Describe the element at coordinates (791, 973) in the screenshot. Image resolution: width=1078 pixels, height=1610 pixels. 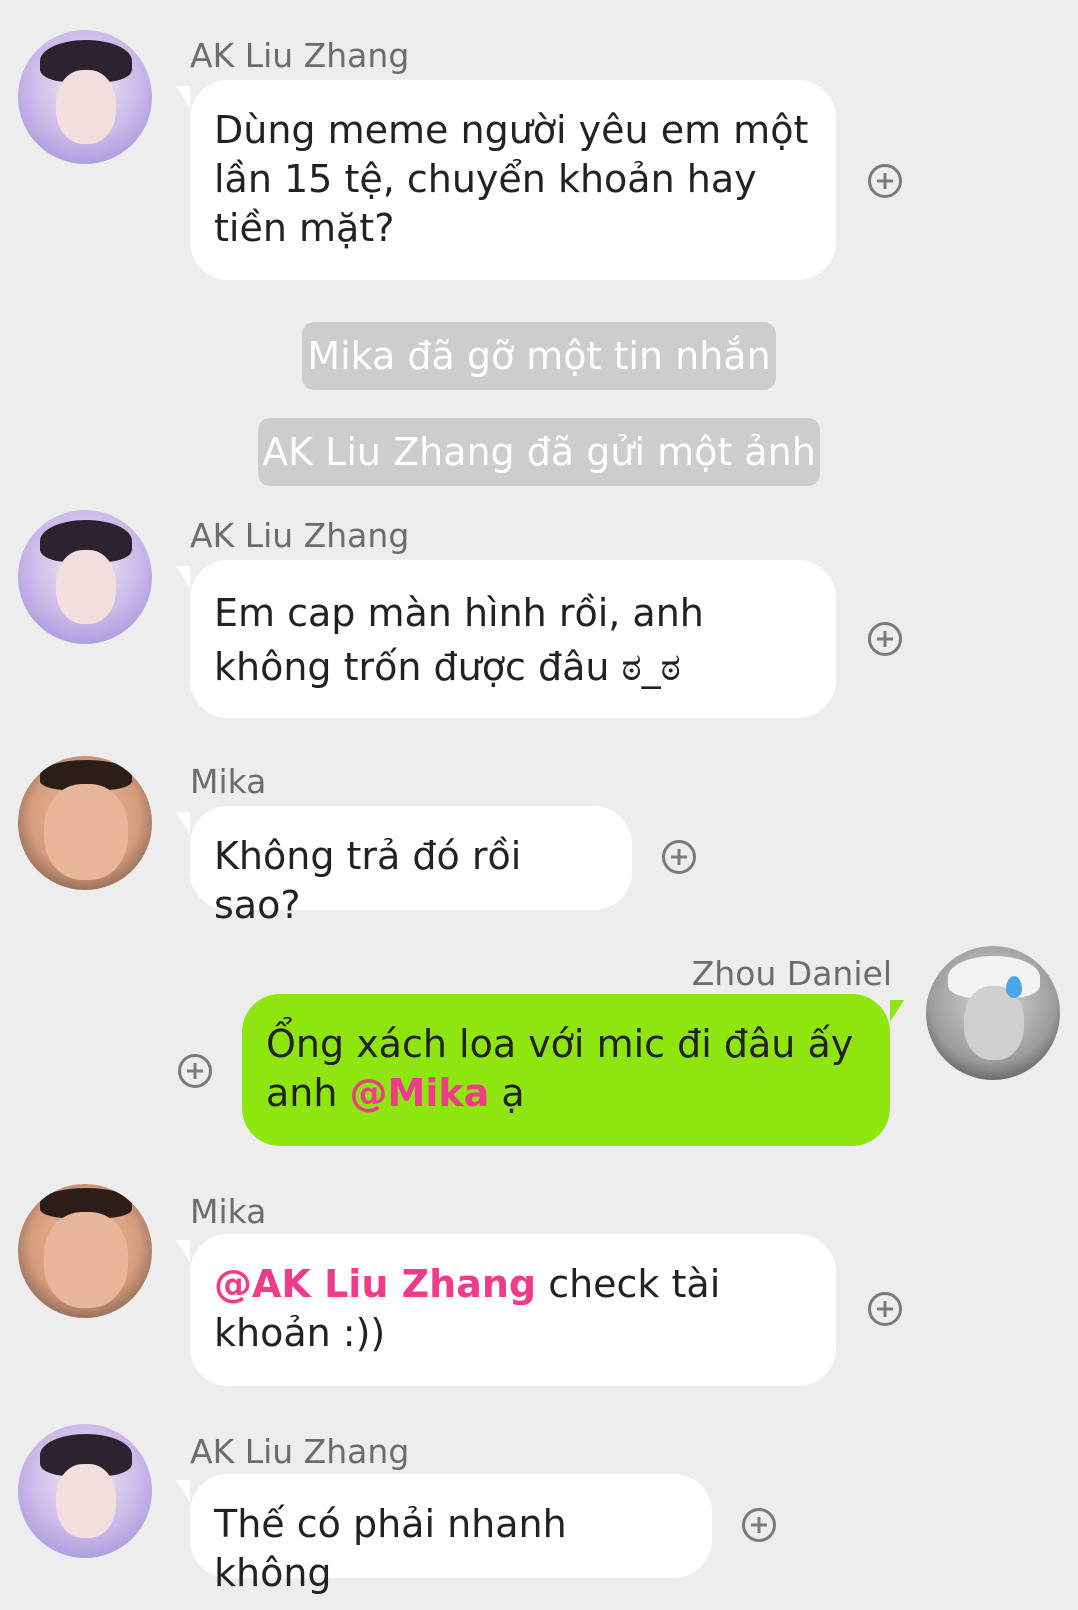
I see `sender-name: Zhou Daniel` at that location.